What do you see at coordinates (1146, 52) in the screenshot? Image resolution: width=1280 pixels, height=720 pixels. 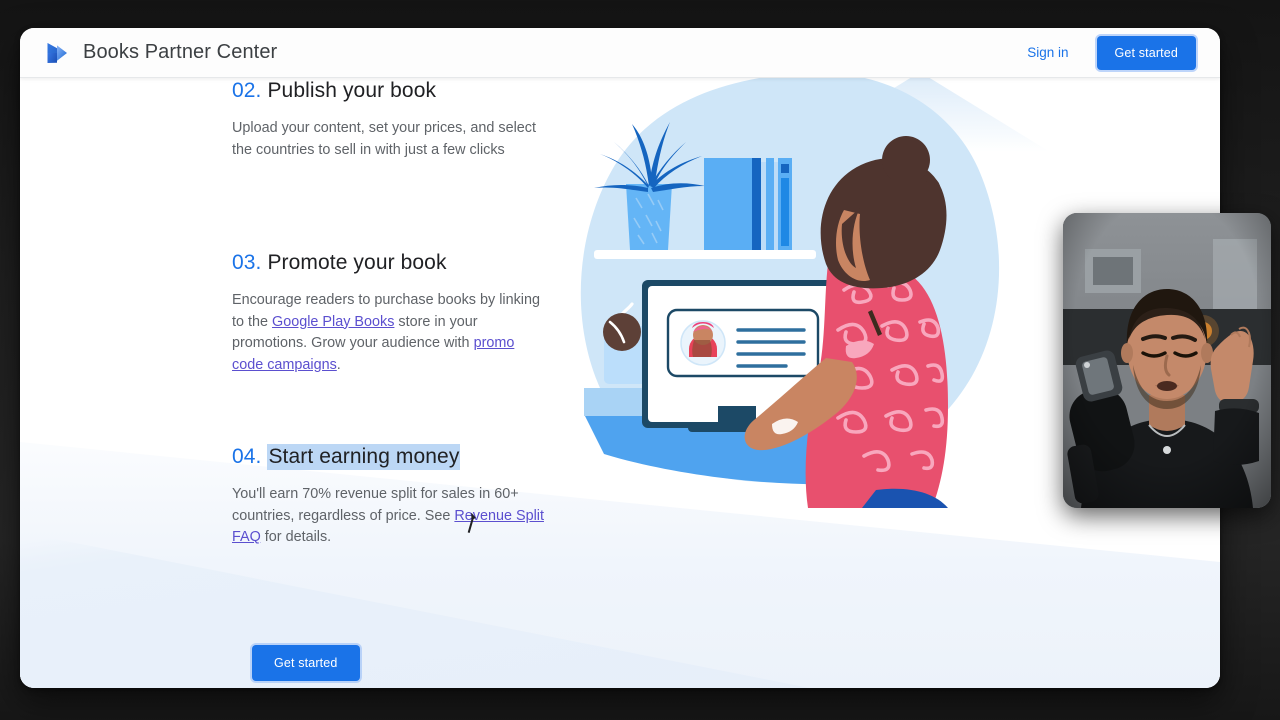 I see `get-started-button-header: Get started` at bounding box center [1146, 52].